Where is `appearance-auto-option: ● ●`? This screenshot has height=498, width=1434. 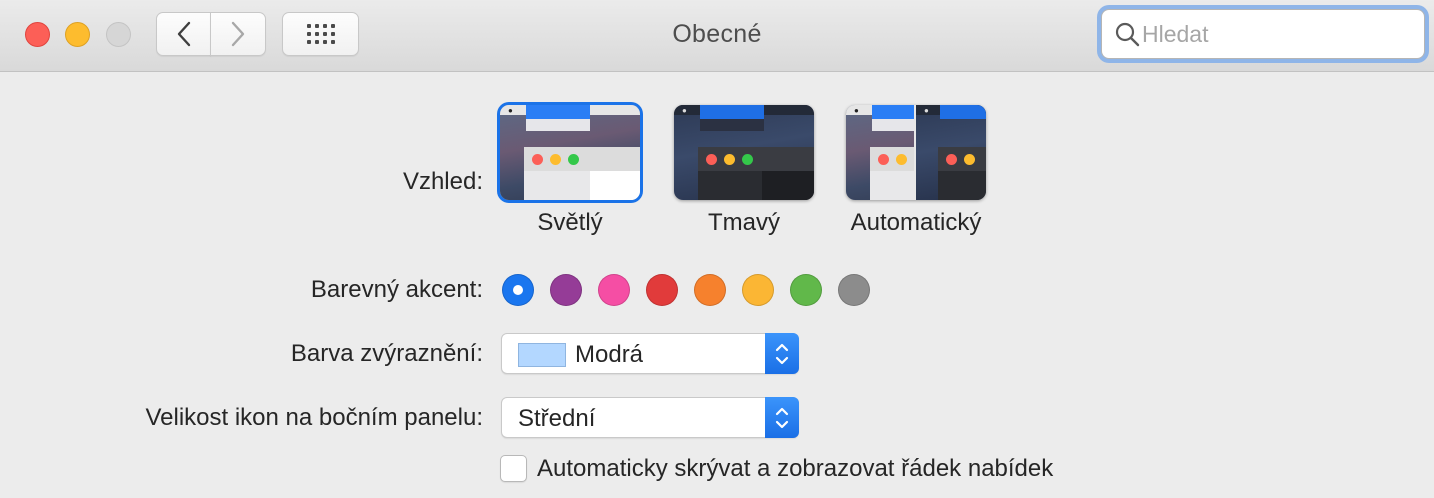
appearance-auto-option: ● ● is located at coordinates (916, 152).